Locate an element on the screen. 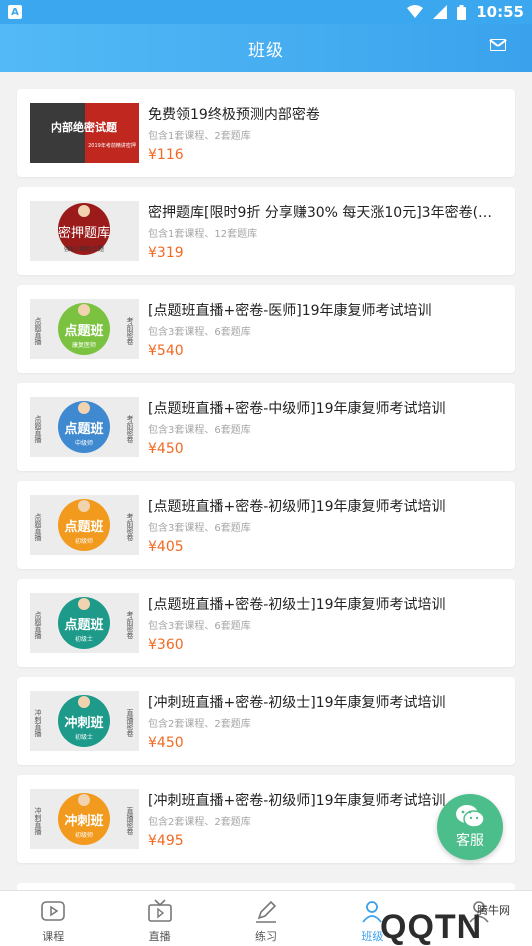  tab-course: 课程 is located at coordinates (53, 918).